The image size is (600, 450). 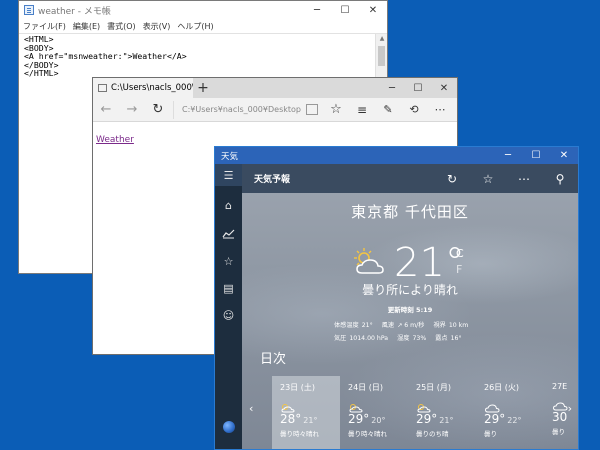 What do you see at coordinates (441, 338) in the screenshot?
I see `detail-label: 露点` at bounding box center [441, 338].